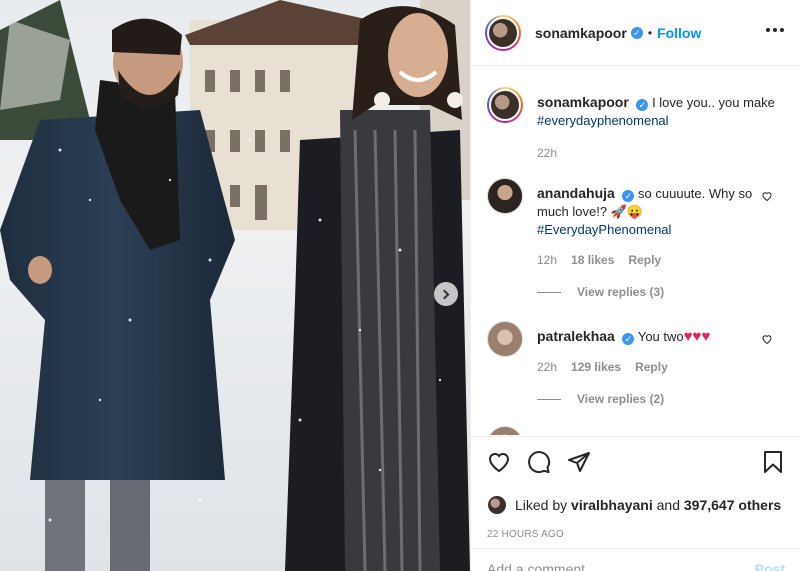 Image resolution: width=800 pixels, height=571 pixels. What do you see at coordinates (541, 505) in the screenshot?
I see `liked-by-prefix: Liked by` at bounding box center [541, 505].